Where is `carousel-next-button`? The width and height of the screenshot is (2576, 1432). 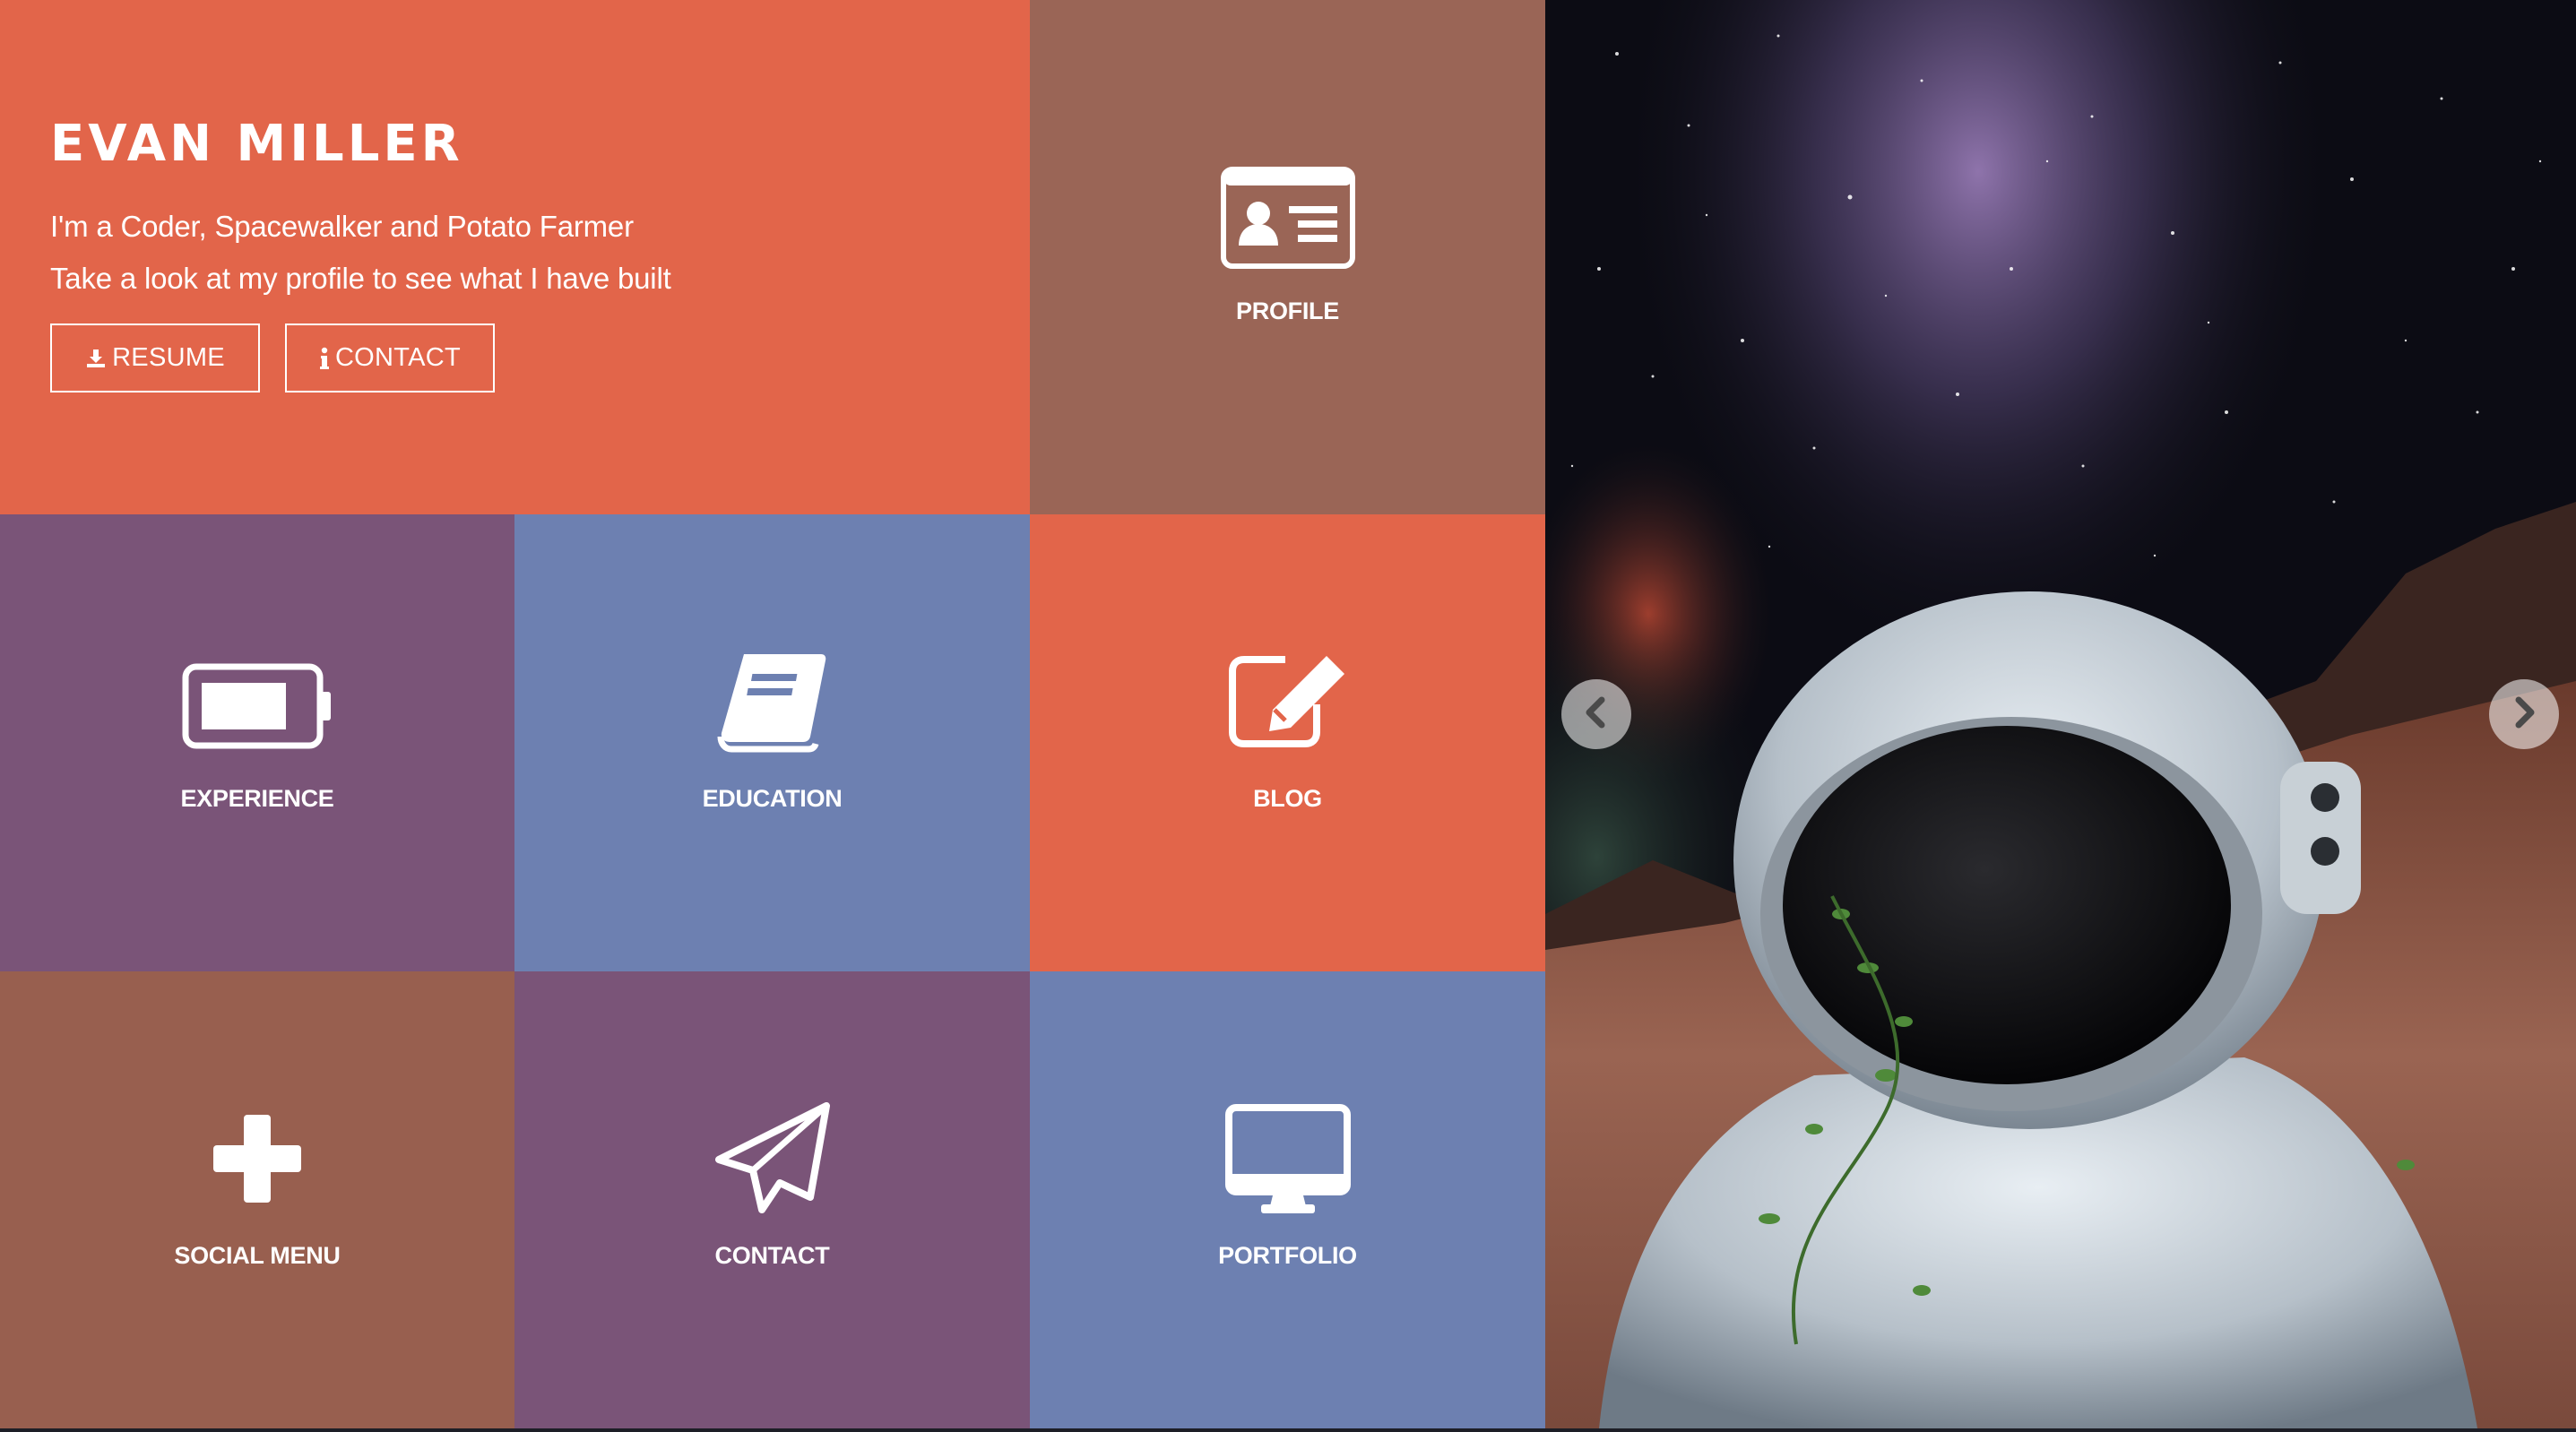
carousel-next-button is located at coordinates (2524, 714).